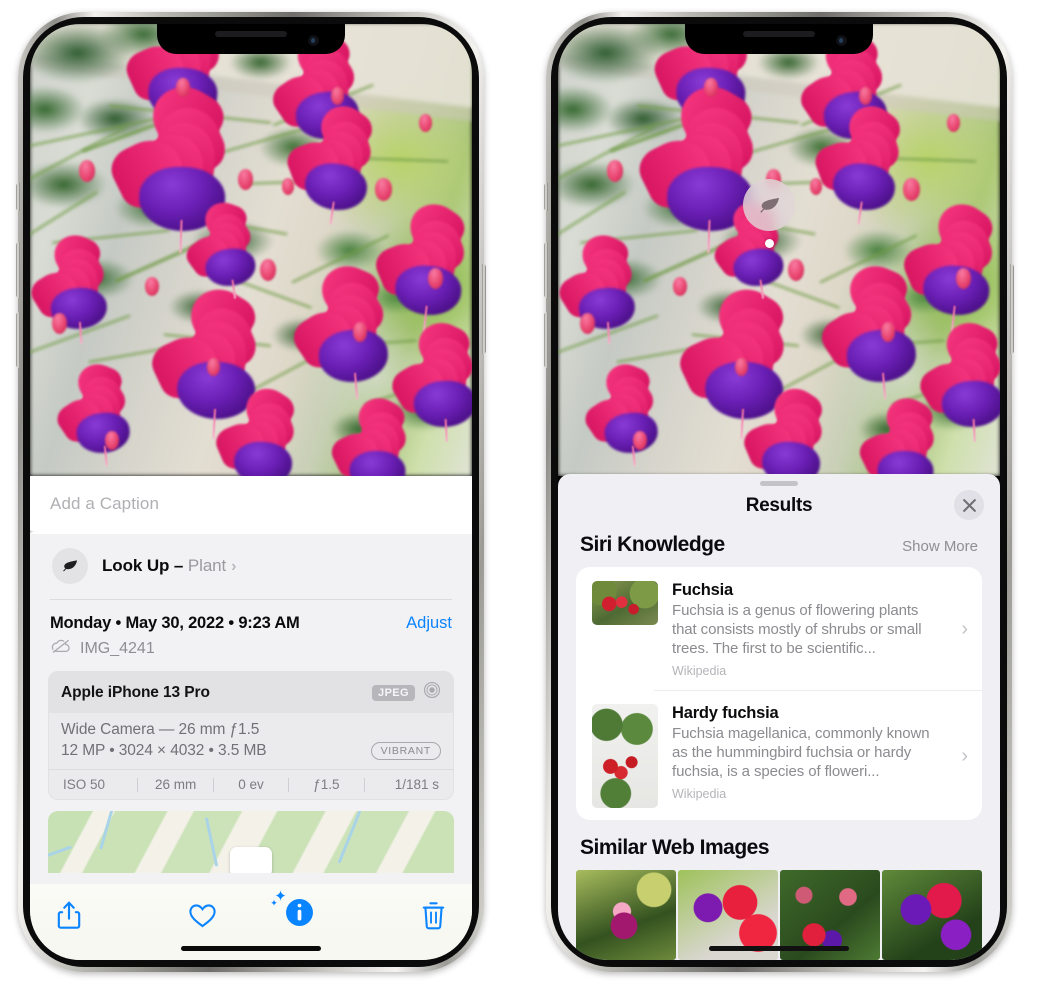 The width and height of the screenshot is (1055, 985). Describe the element at coordinates (32, 532) in the screenshot. I see `sparkle-icon-large: ✦` at that location.